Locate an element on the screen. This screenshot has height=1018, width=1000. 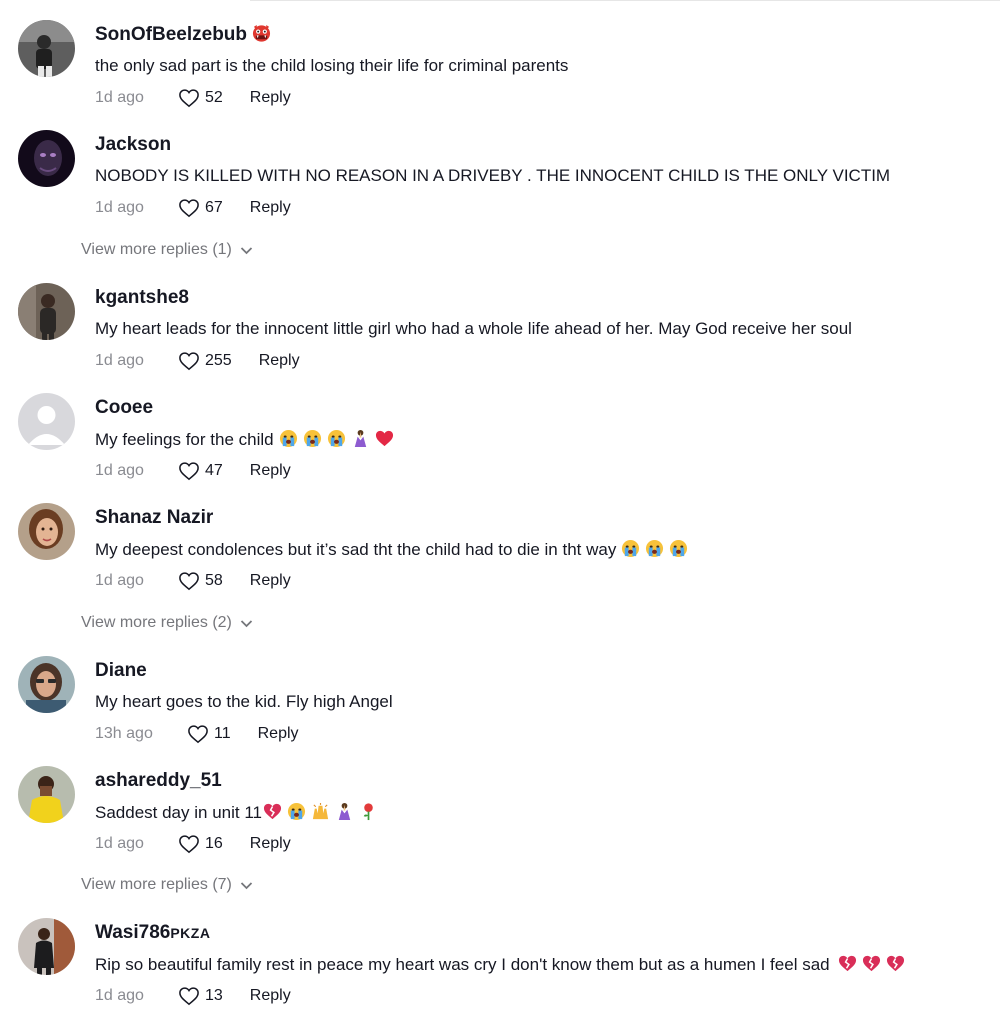
like-button: 47 is located at coordinates (200, 471).